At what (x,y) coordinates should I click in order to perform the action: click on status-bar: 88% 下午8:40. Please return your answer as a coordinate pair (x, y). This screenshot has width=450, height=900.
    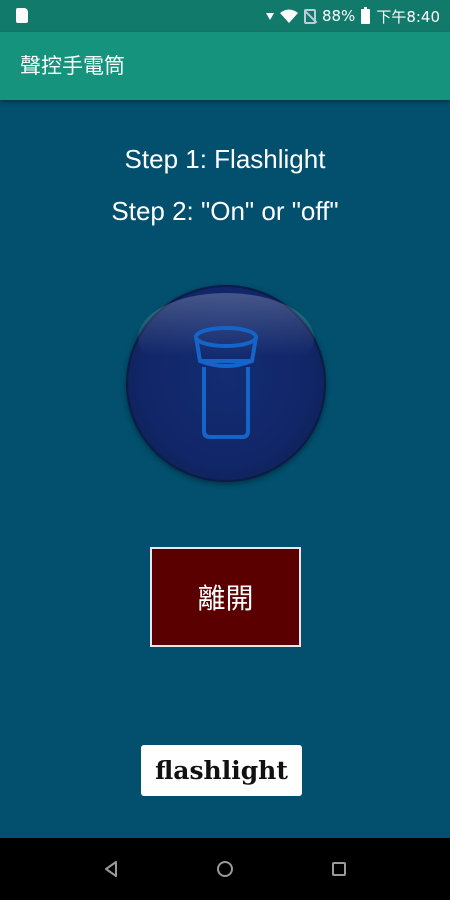
    Looking at the image, I should click on (225, 16).